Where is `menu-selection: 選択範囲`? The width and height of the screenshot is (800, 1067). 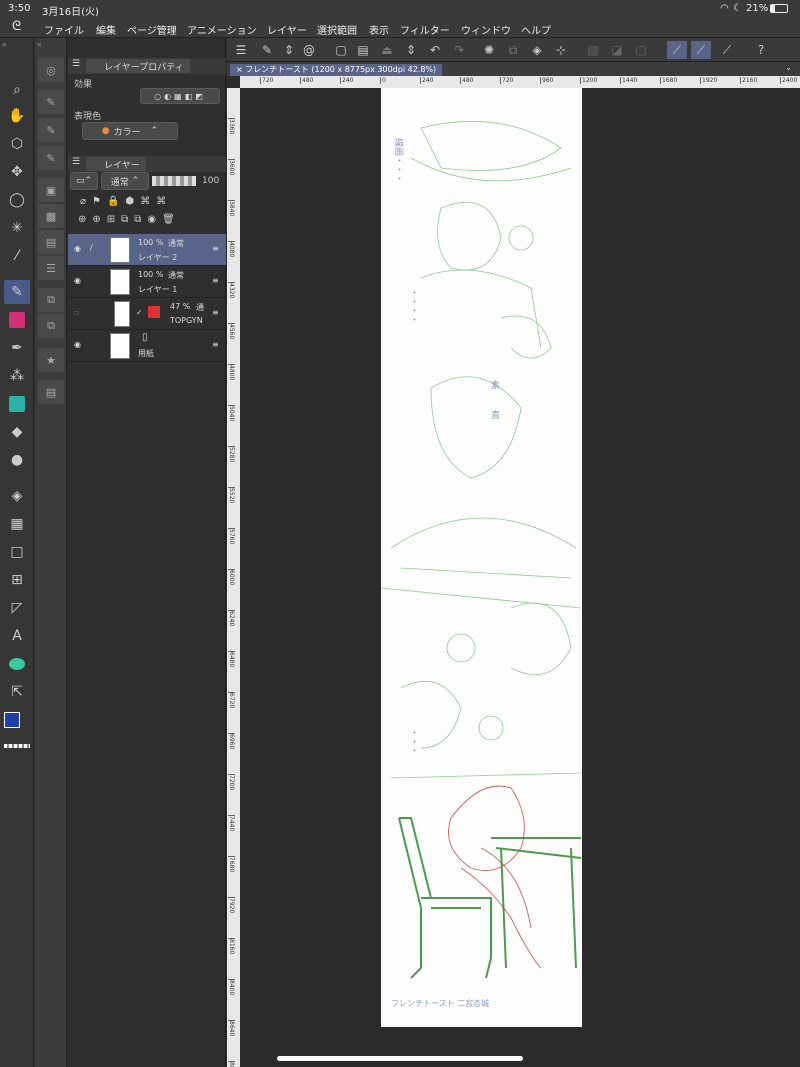
menu-selection: 選択範囲 is located at coordinates (337, 29).